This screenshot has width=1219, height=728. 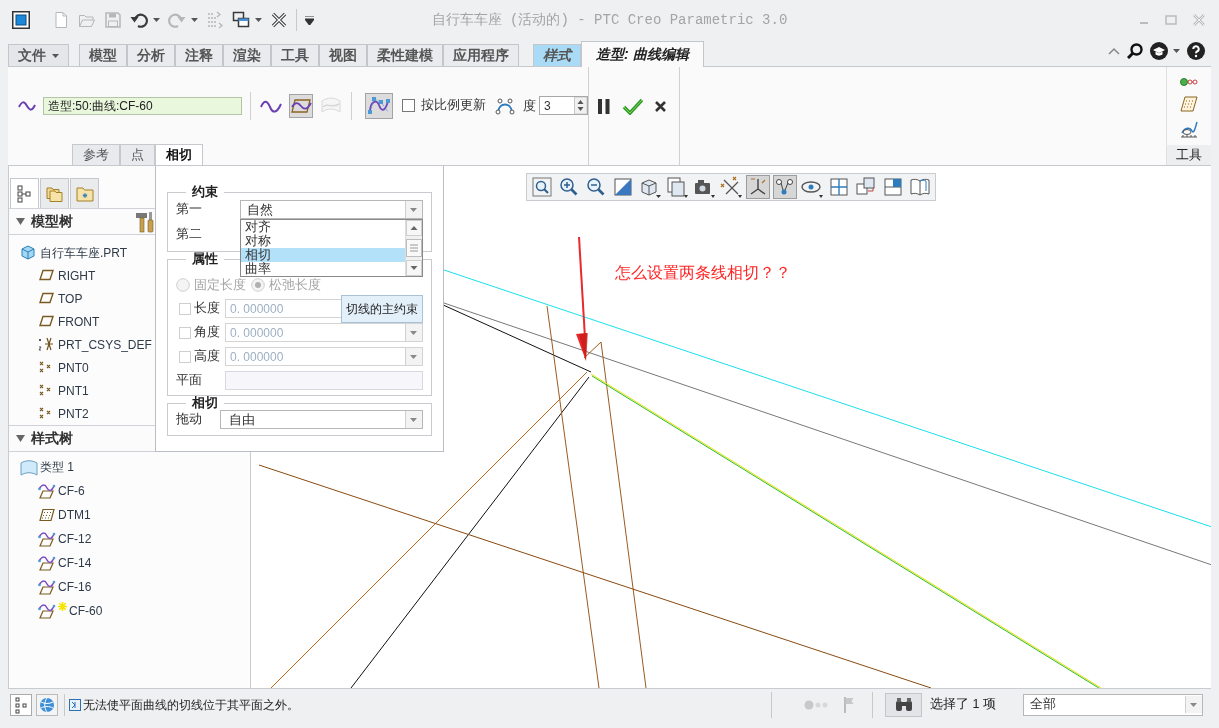 I want to click on spinner-arrows-icon, so click(x=580, y=105).